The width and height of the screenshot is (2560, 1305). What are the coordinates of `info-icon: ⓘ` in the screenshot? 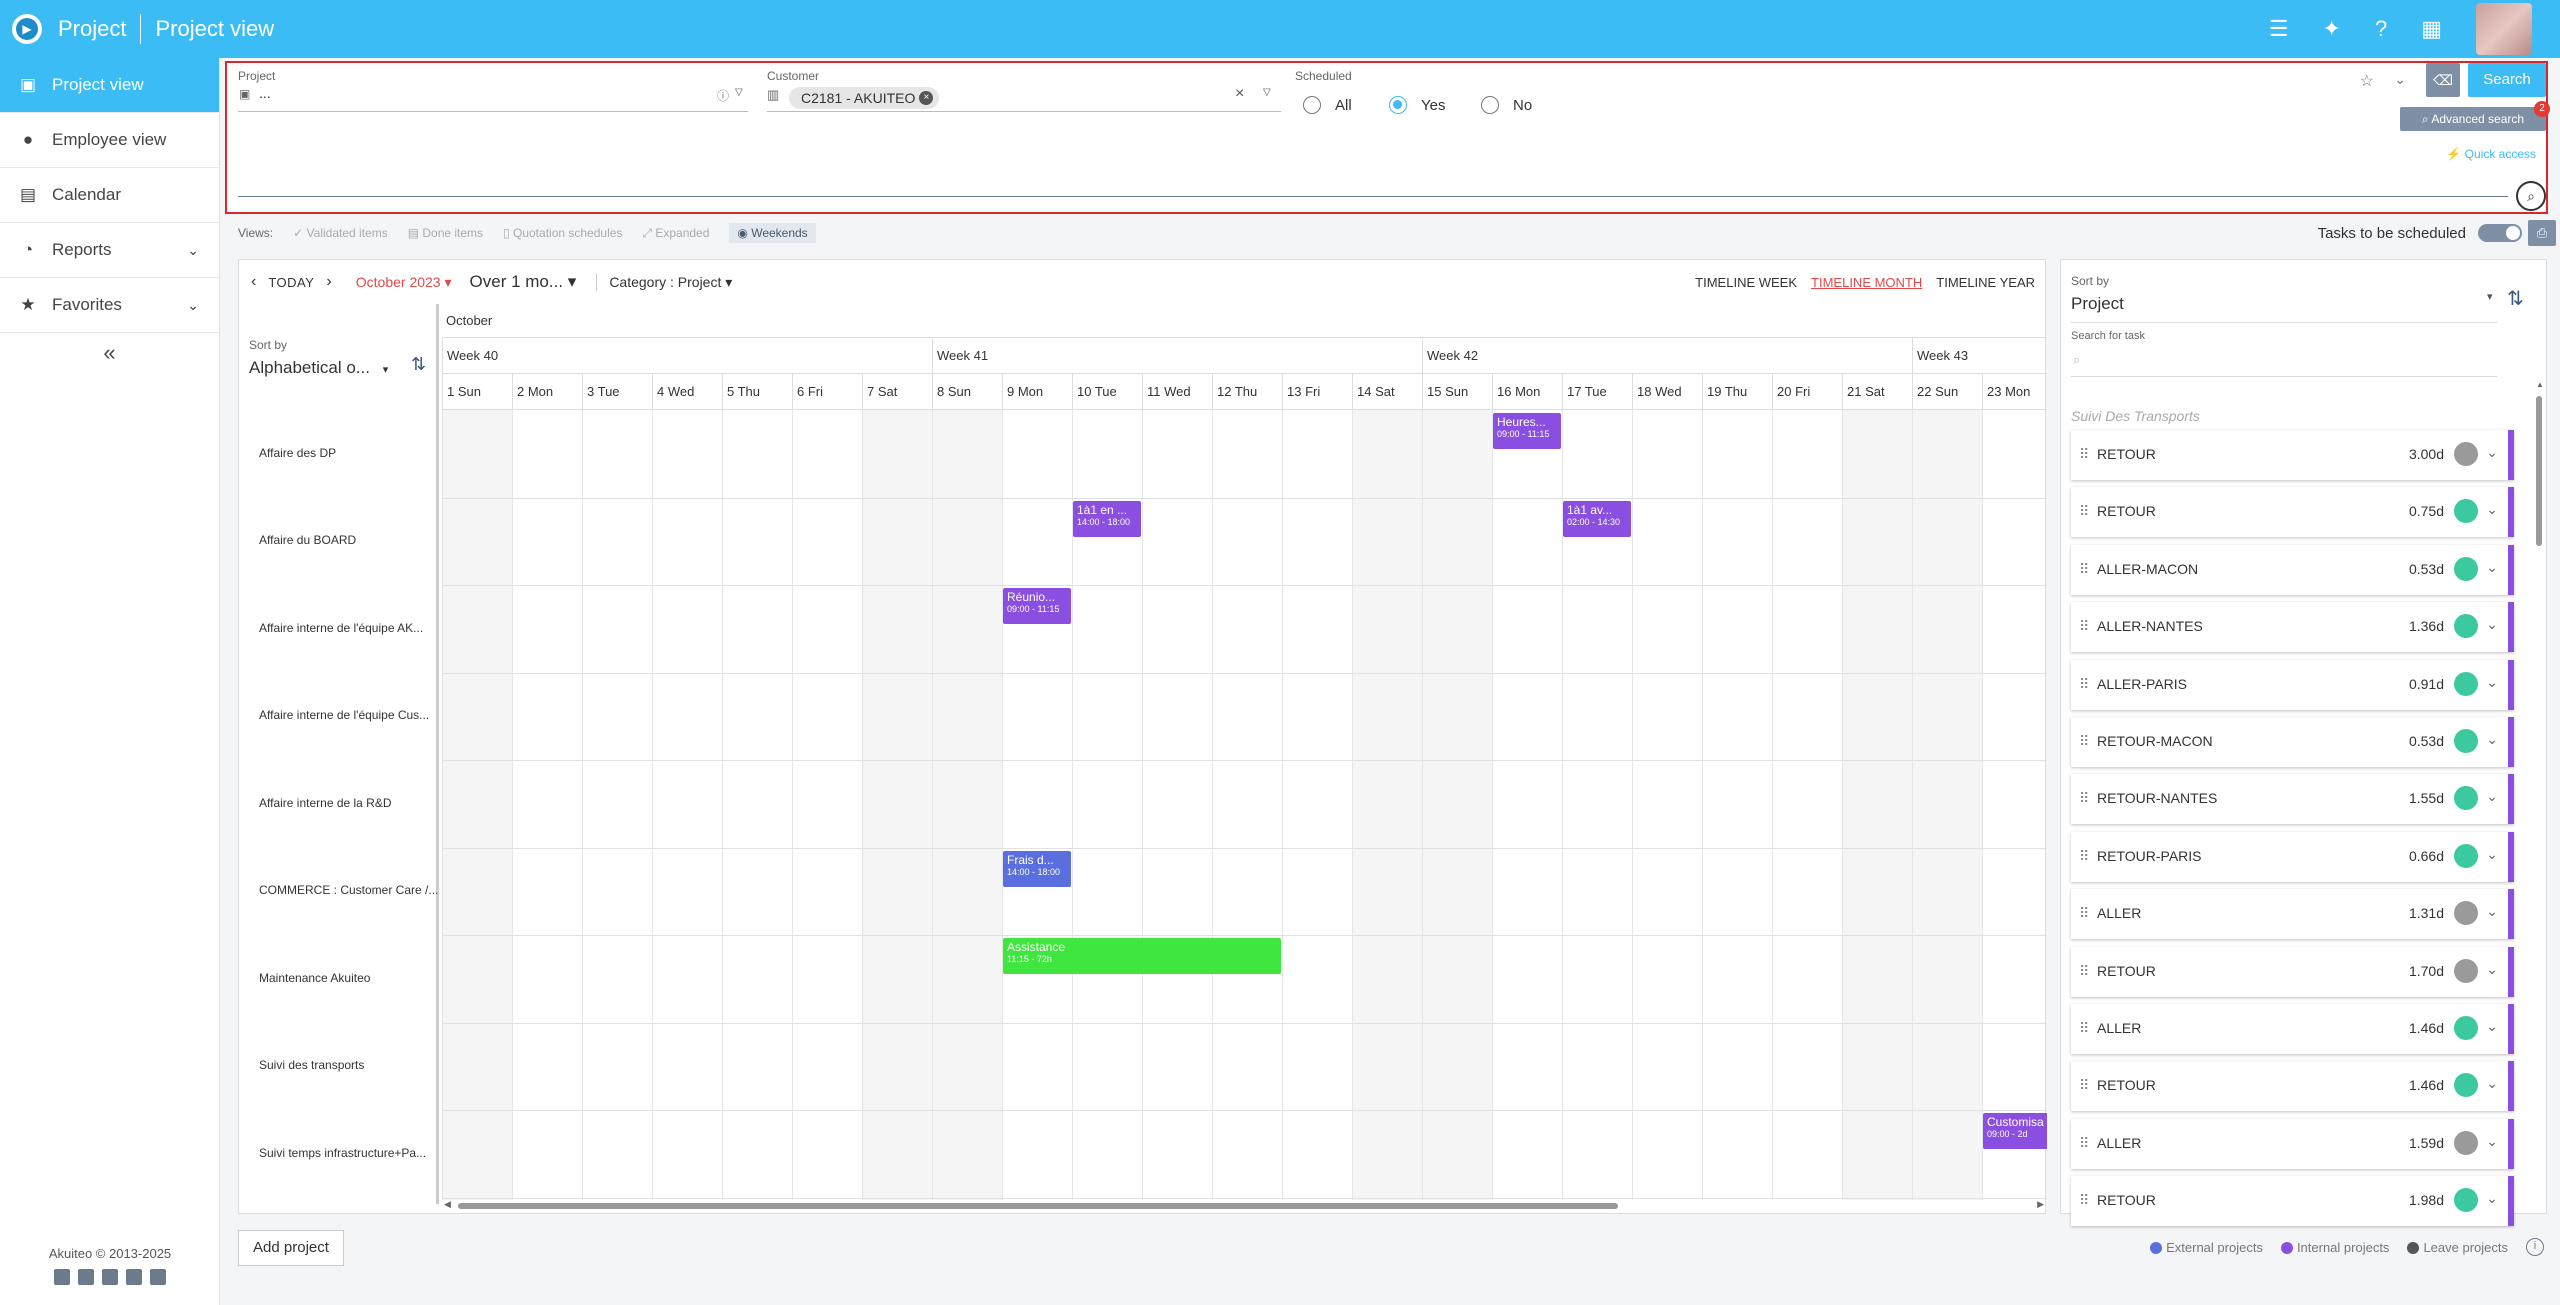 It's located at (723, 95).